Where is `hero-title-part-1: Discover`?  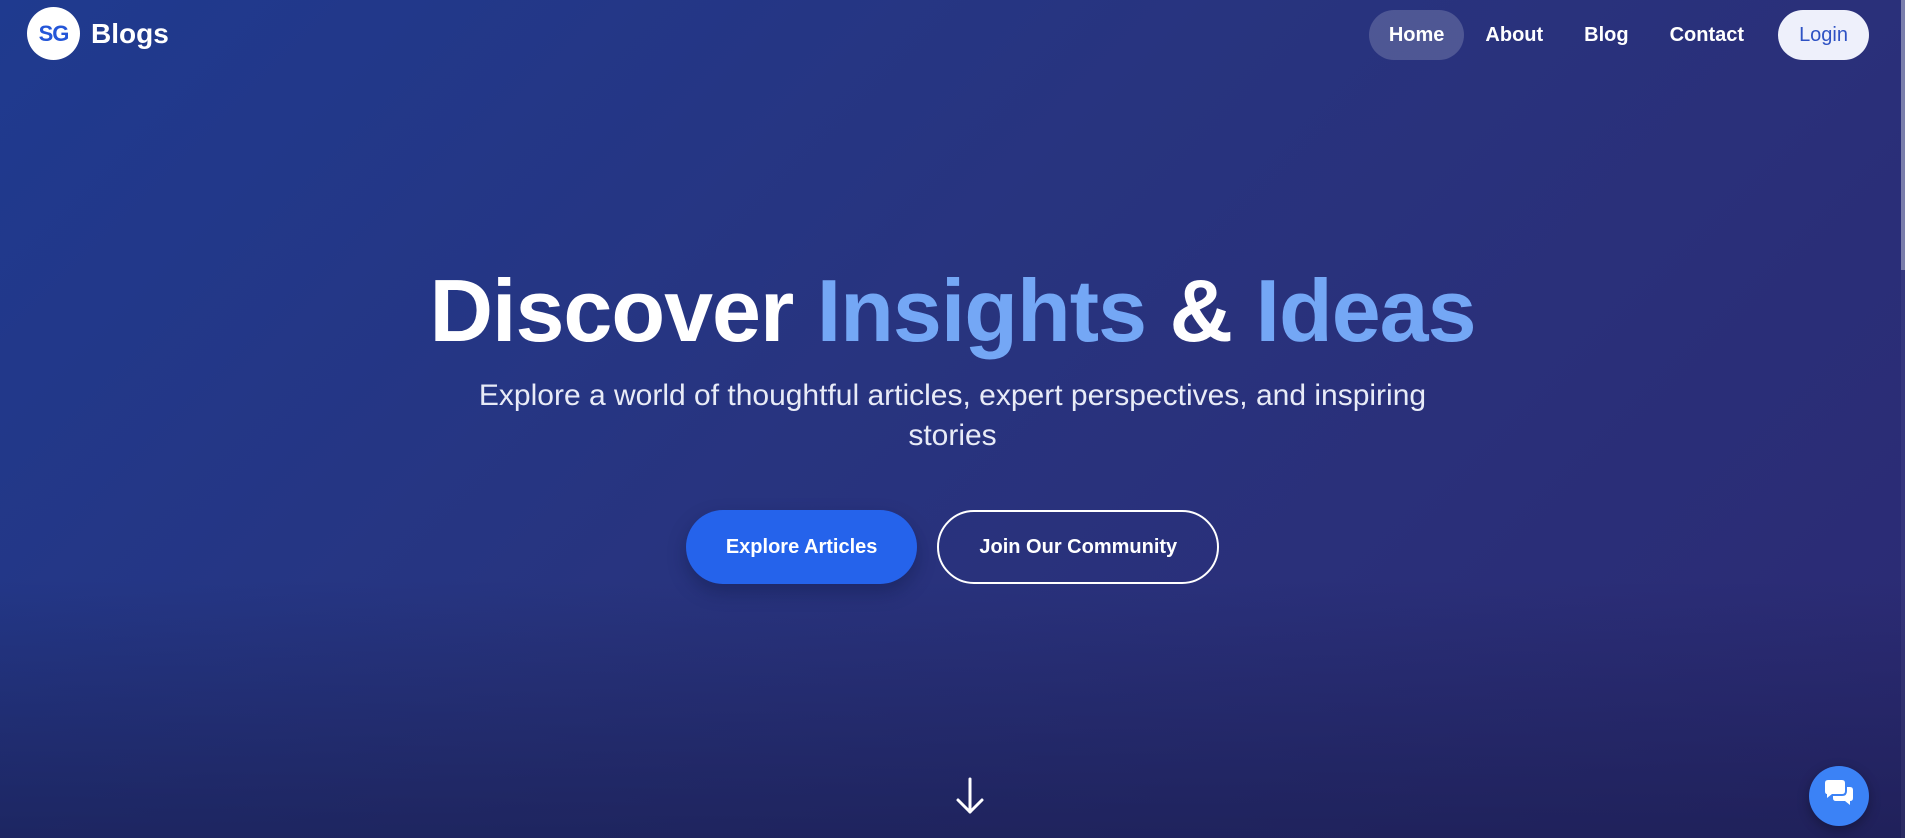
hero-title-part-1: Discover is located at coordinates (623, 310).